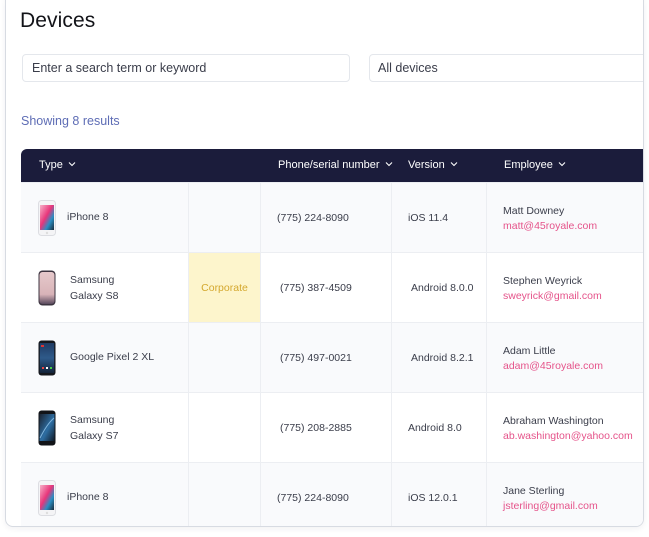 This screenshot has height=537, width=649. What do you see at coordinates (534, 491) in the screenshot?
I see `employee-name: Jane Sterling` at bounding box center [534, 491].